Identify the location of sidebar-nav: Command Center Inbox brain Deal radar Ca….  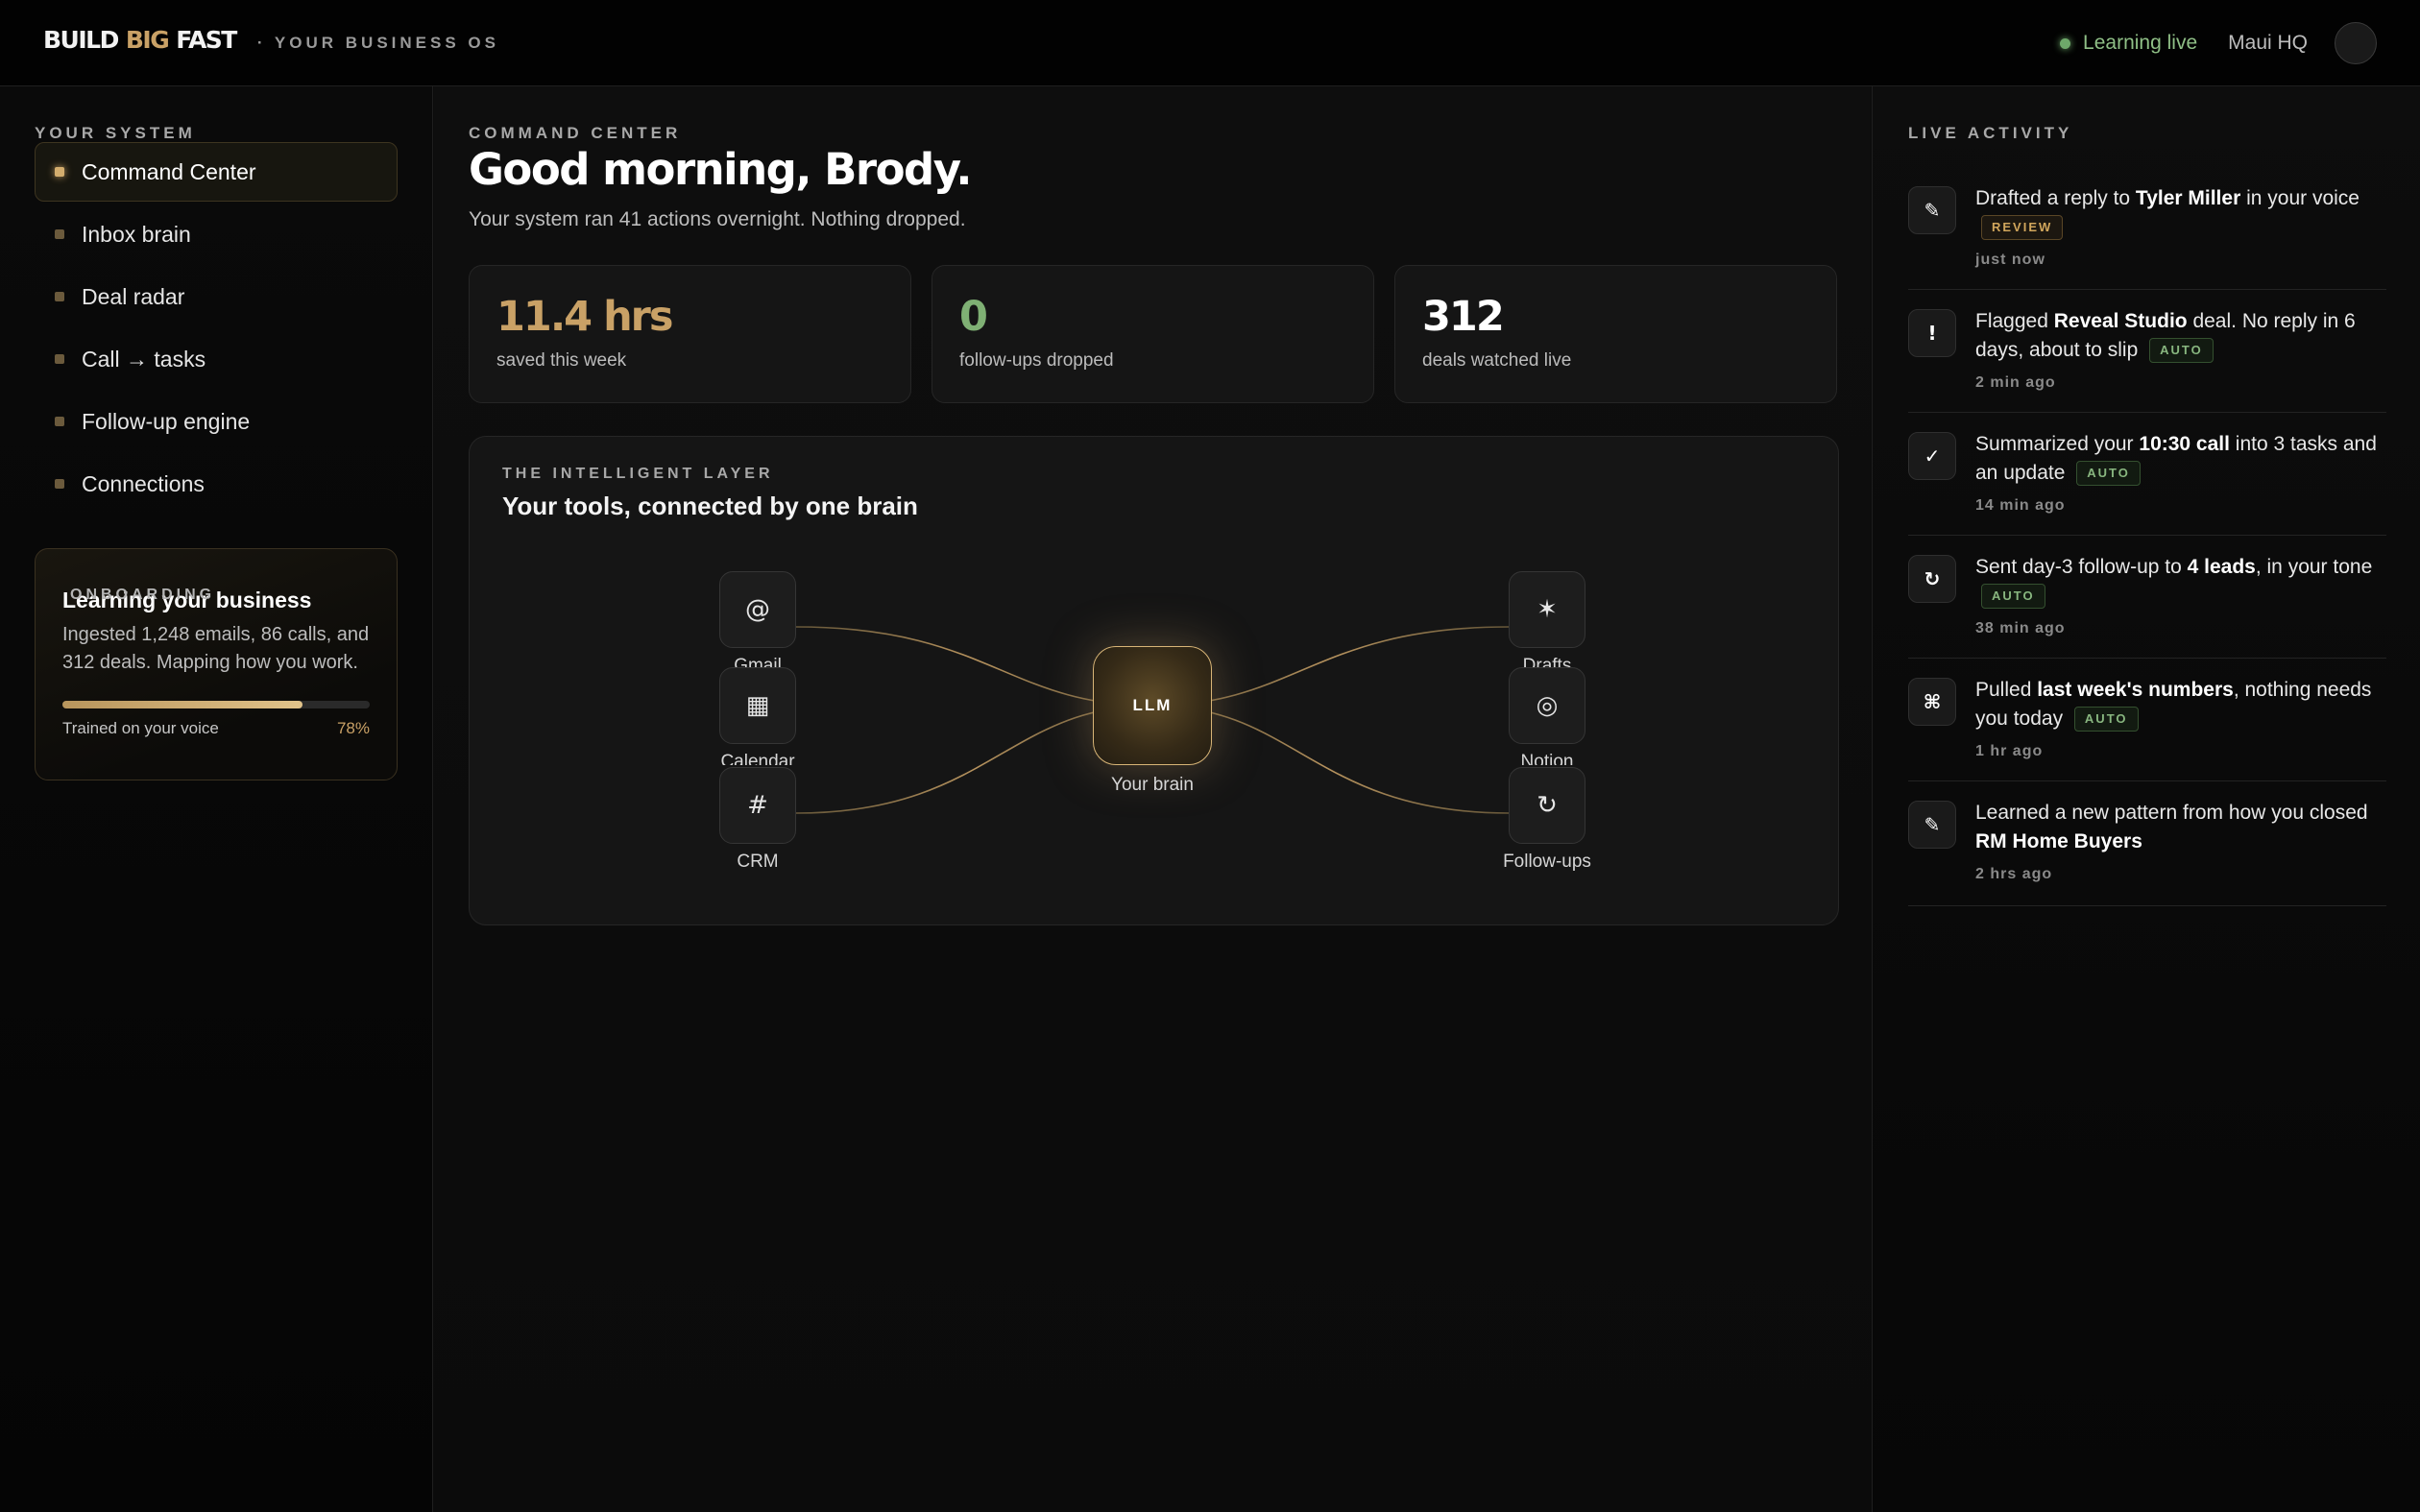
(217, 329).